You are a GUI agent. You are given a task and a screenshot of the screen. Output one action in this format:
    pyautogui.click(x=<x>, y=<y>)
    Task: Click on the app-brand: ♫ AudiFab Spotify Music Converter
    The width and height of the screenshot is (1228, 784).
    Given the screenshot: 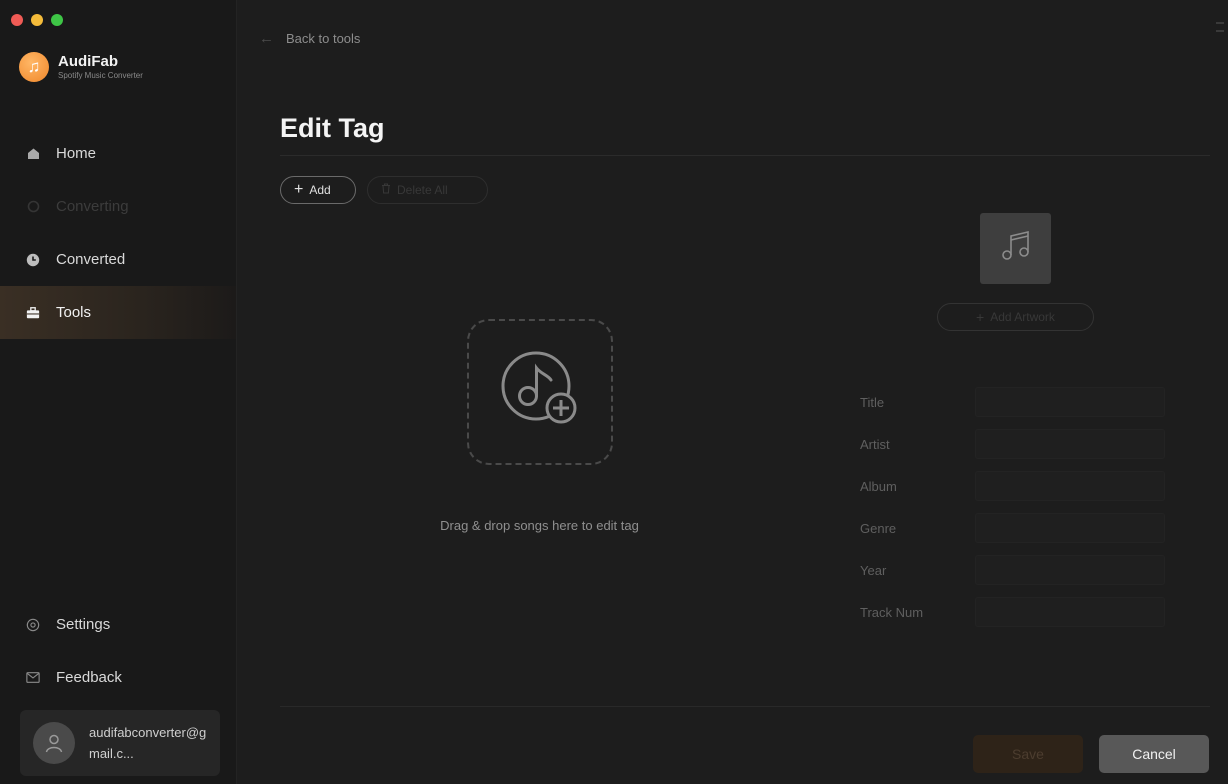 What is the action you would take?
    pyautogui.click(x=81, y=67)
    